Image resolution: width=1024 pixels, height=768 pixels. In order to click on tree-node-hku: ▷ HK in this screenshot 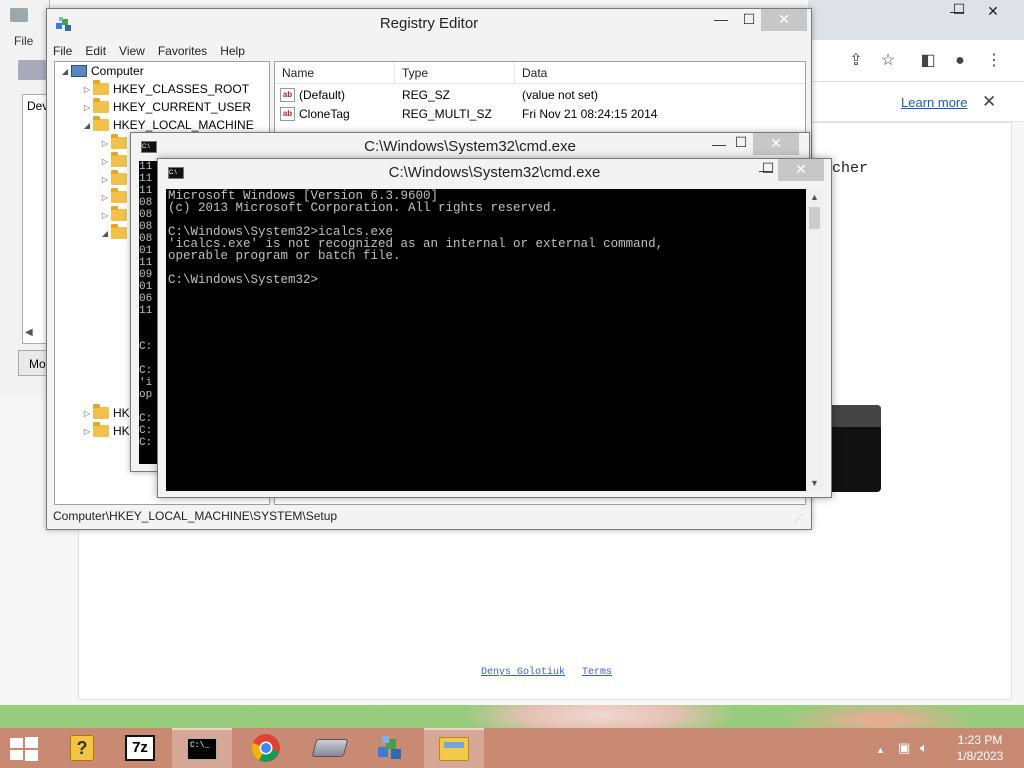, I will do `click(105, 413)`.